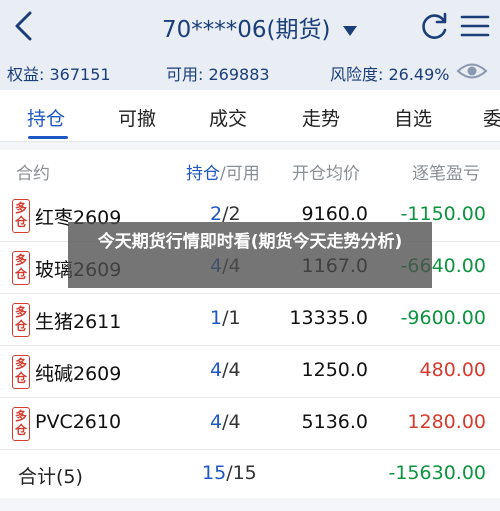 The height and width of the screenshot is (511, 500). I want to click on open-price: 1250.0, so click(334, 370).